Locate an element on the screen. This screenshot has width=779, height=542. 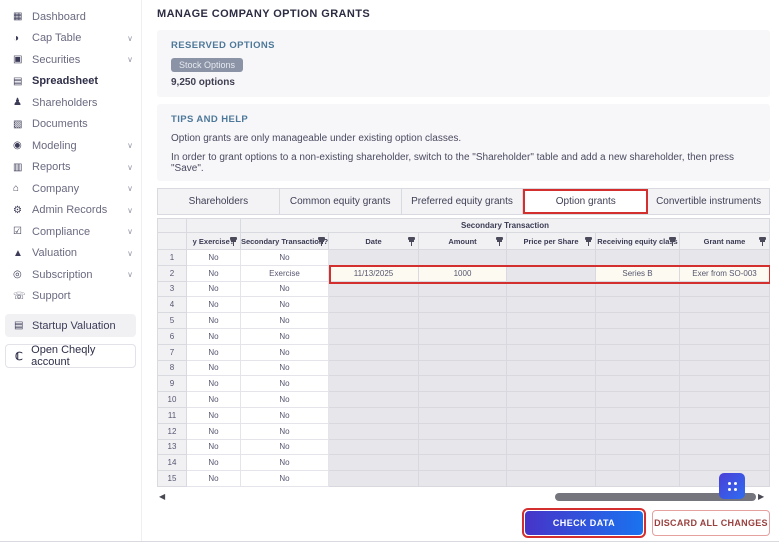
column-header-secondary-transaction-: Secondary Transaction? is located at coordinates (285, 241).